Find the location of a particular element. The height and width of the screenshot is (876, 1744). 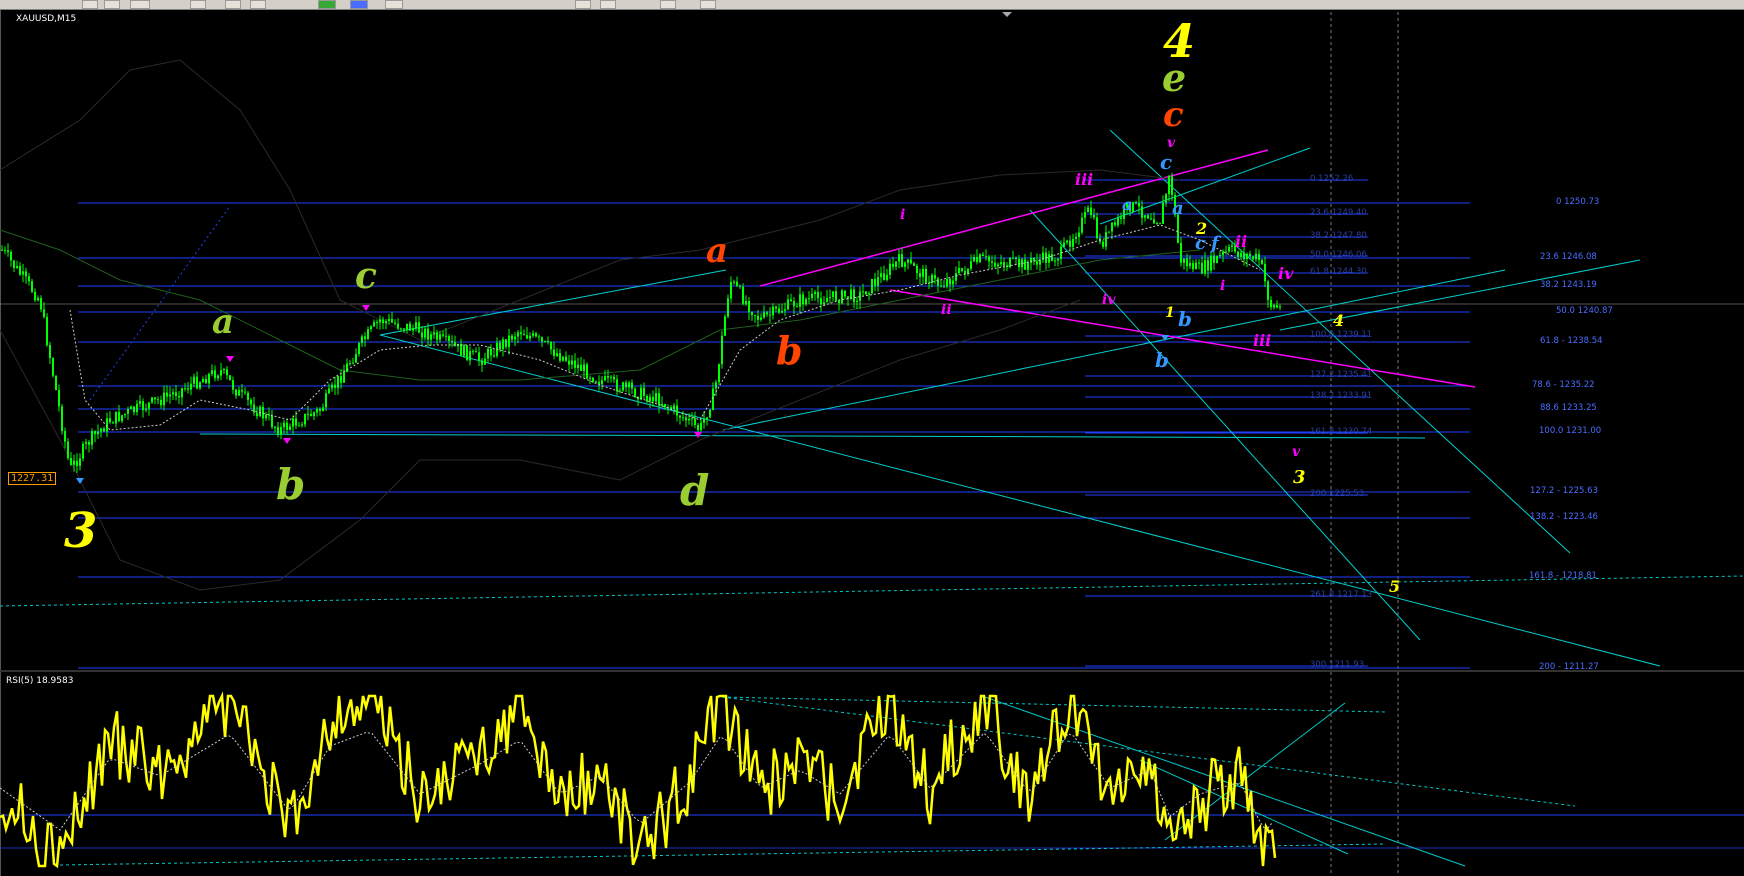

fib-level-label: 23.6 1249.40 is located at coordinates (1338, 213).